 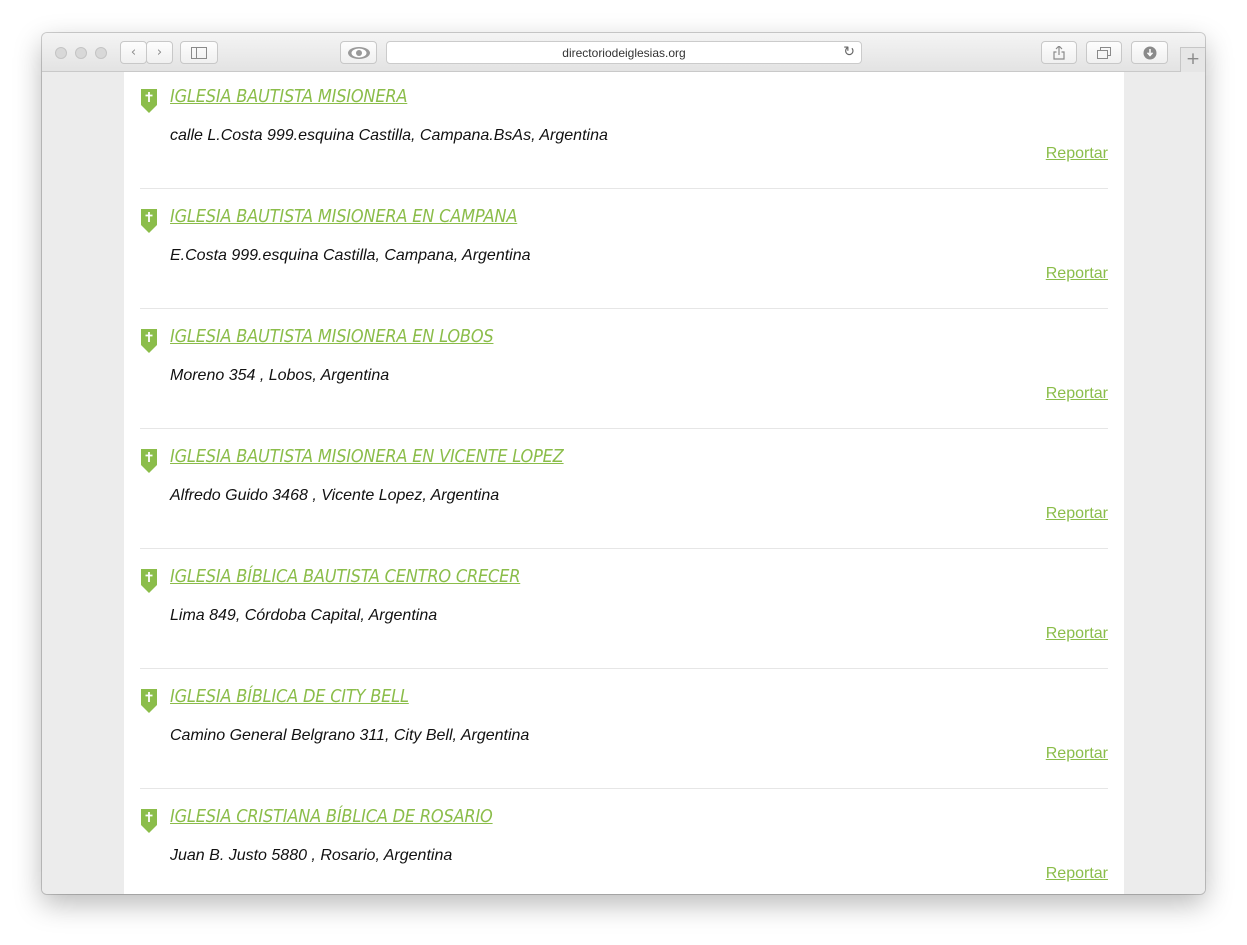 What do you see at coordinates (332, 336) in the screenshot?
I see `church-name-link: IGLESIA BAUTISTA MISIONERA EN LOBOS` at bounding box center [332, 336].